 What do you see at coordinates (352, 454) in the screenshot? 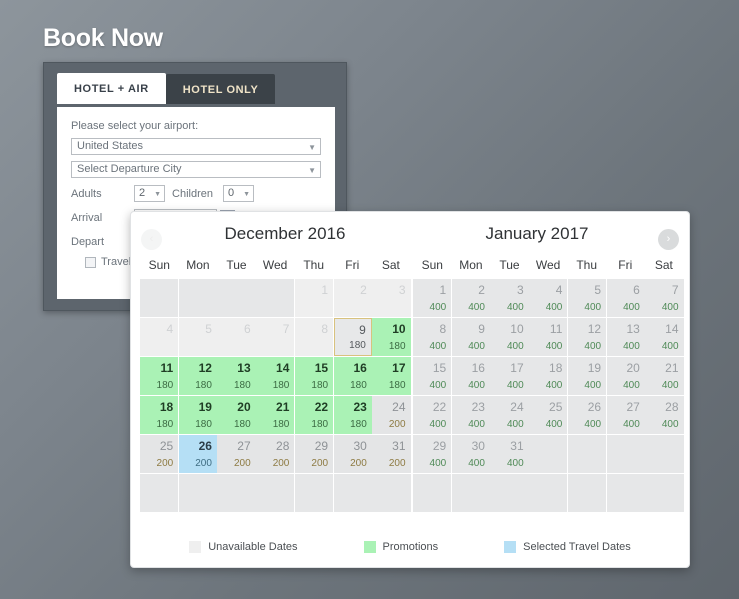
I see `calendar-day-cell: 30 200` at bounding box center [352, 454].